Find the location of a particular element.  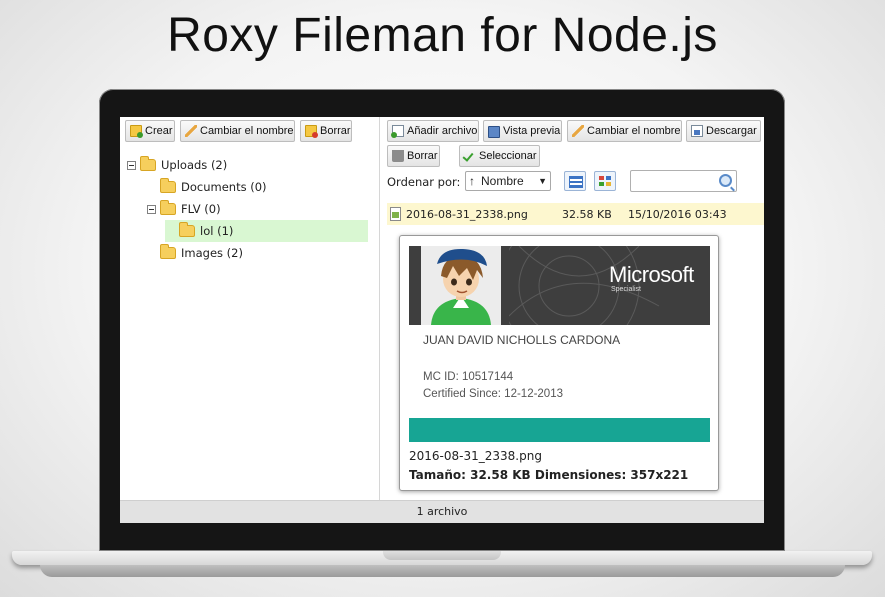

status-bar: 1 archivo is located at coordinates (442, 511).